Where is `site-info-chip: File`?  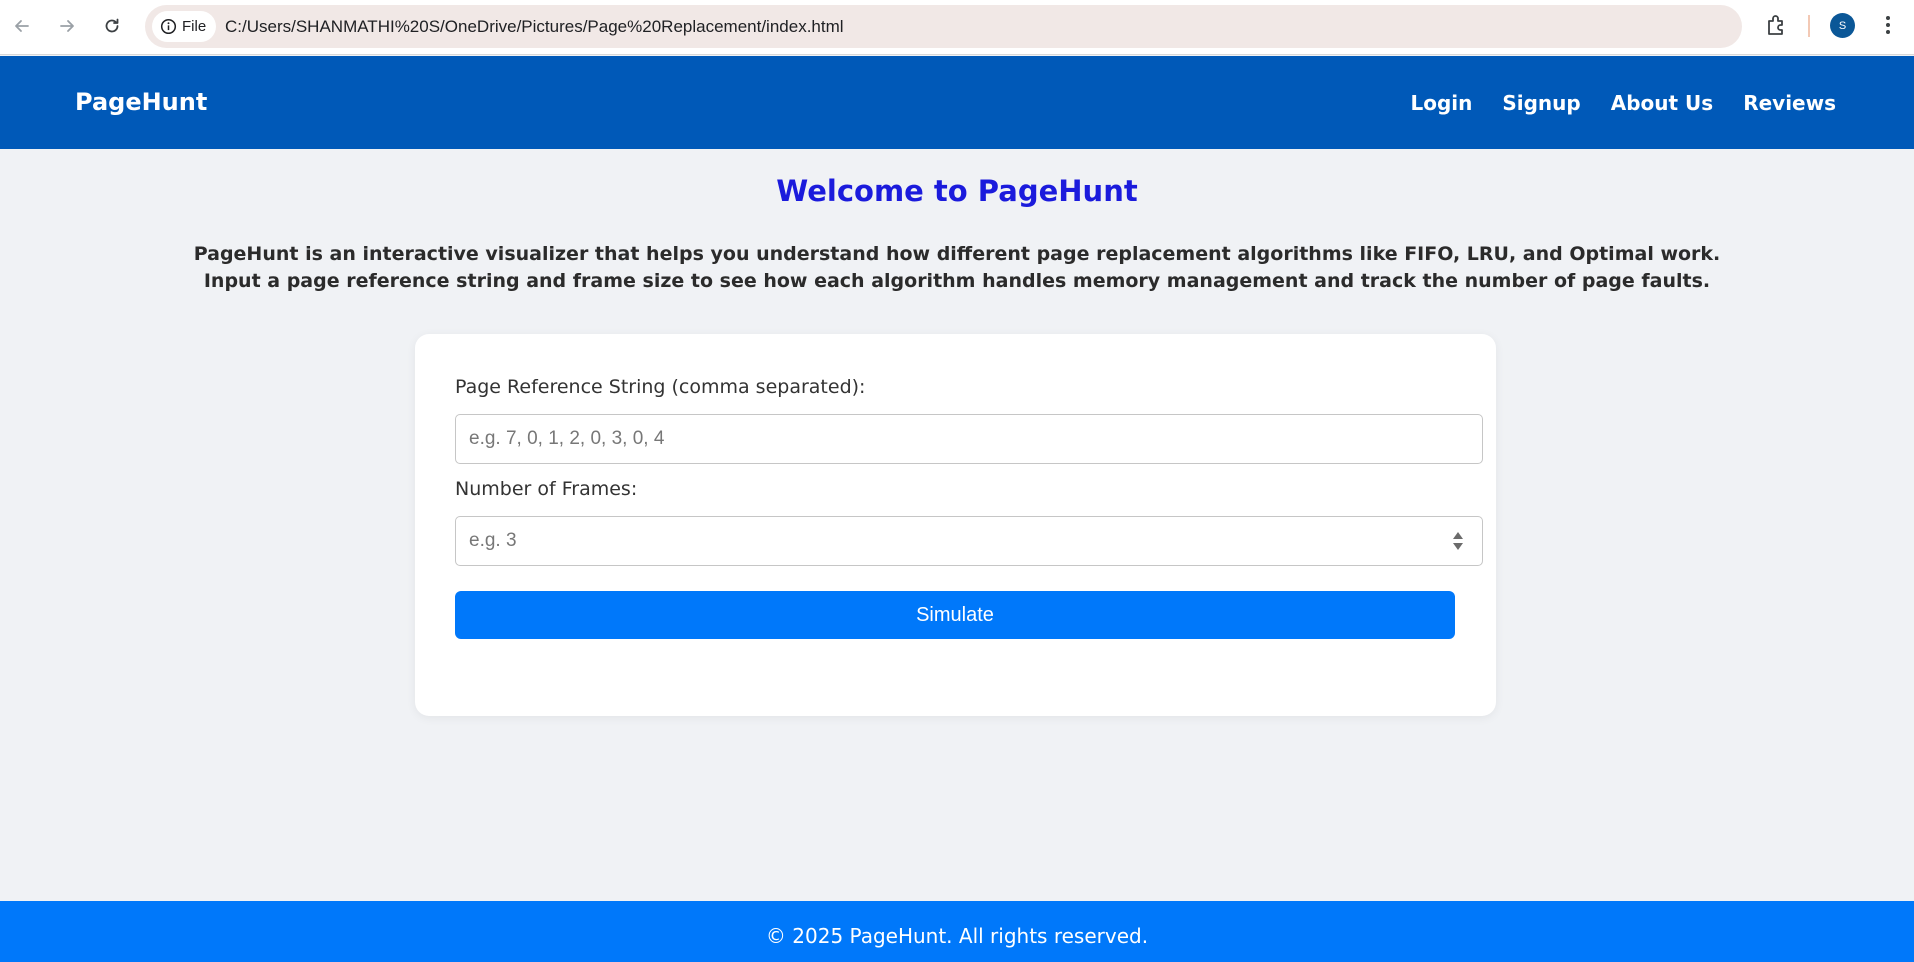
site-info-chip: File is located at coordinates (184, 26).